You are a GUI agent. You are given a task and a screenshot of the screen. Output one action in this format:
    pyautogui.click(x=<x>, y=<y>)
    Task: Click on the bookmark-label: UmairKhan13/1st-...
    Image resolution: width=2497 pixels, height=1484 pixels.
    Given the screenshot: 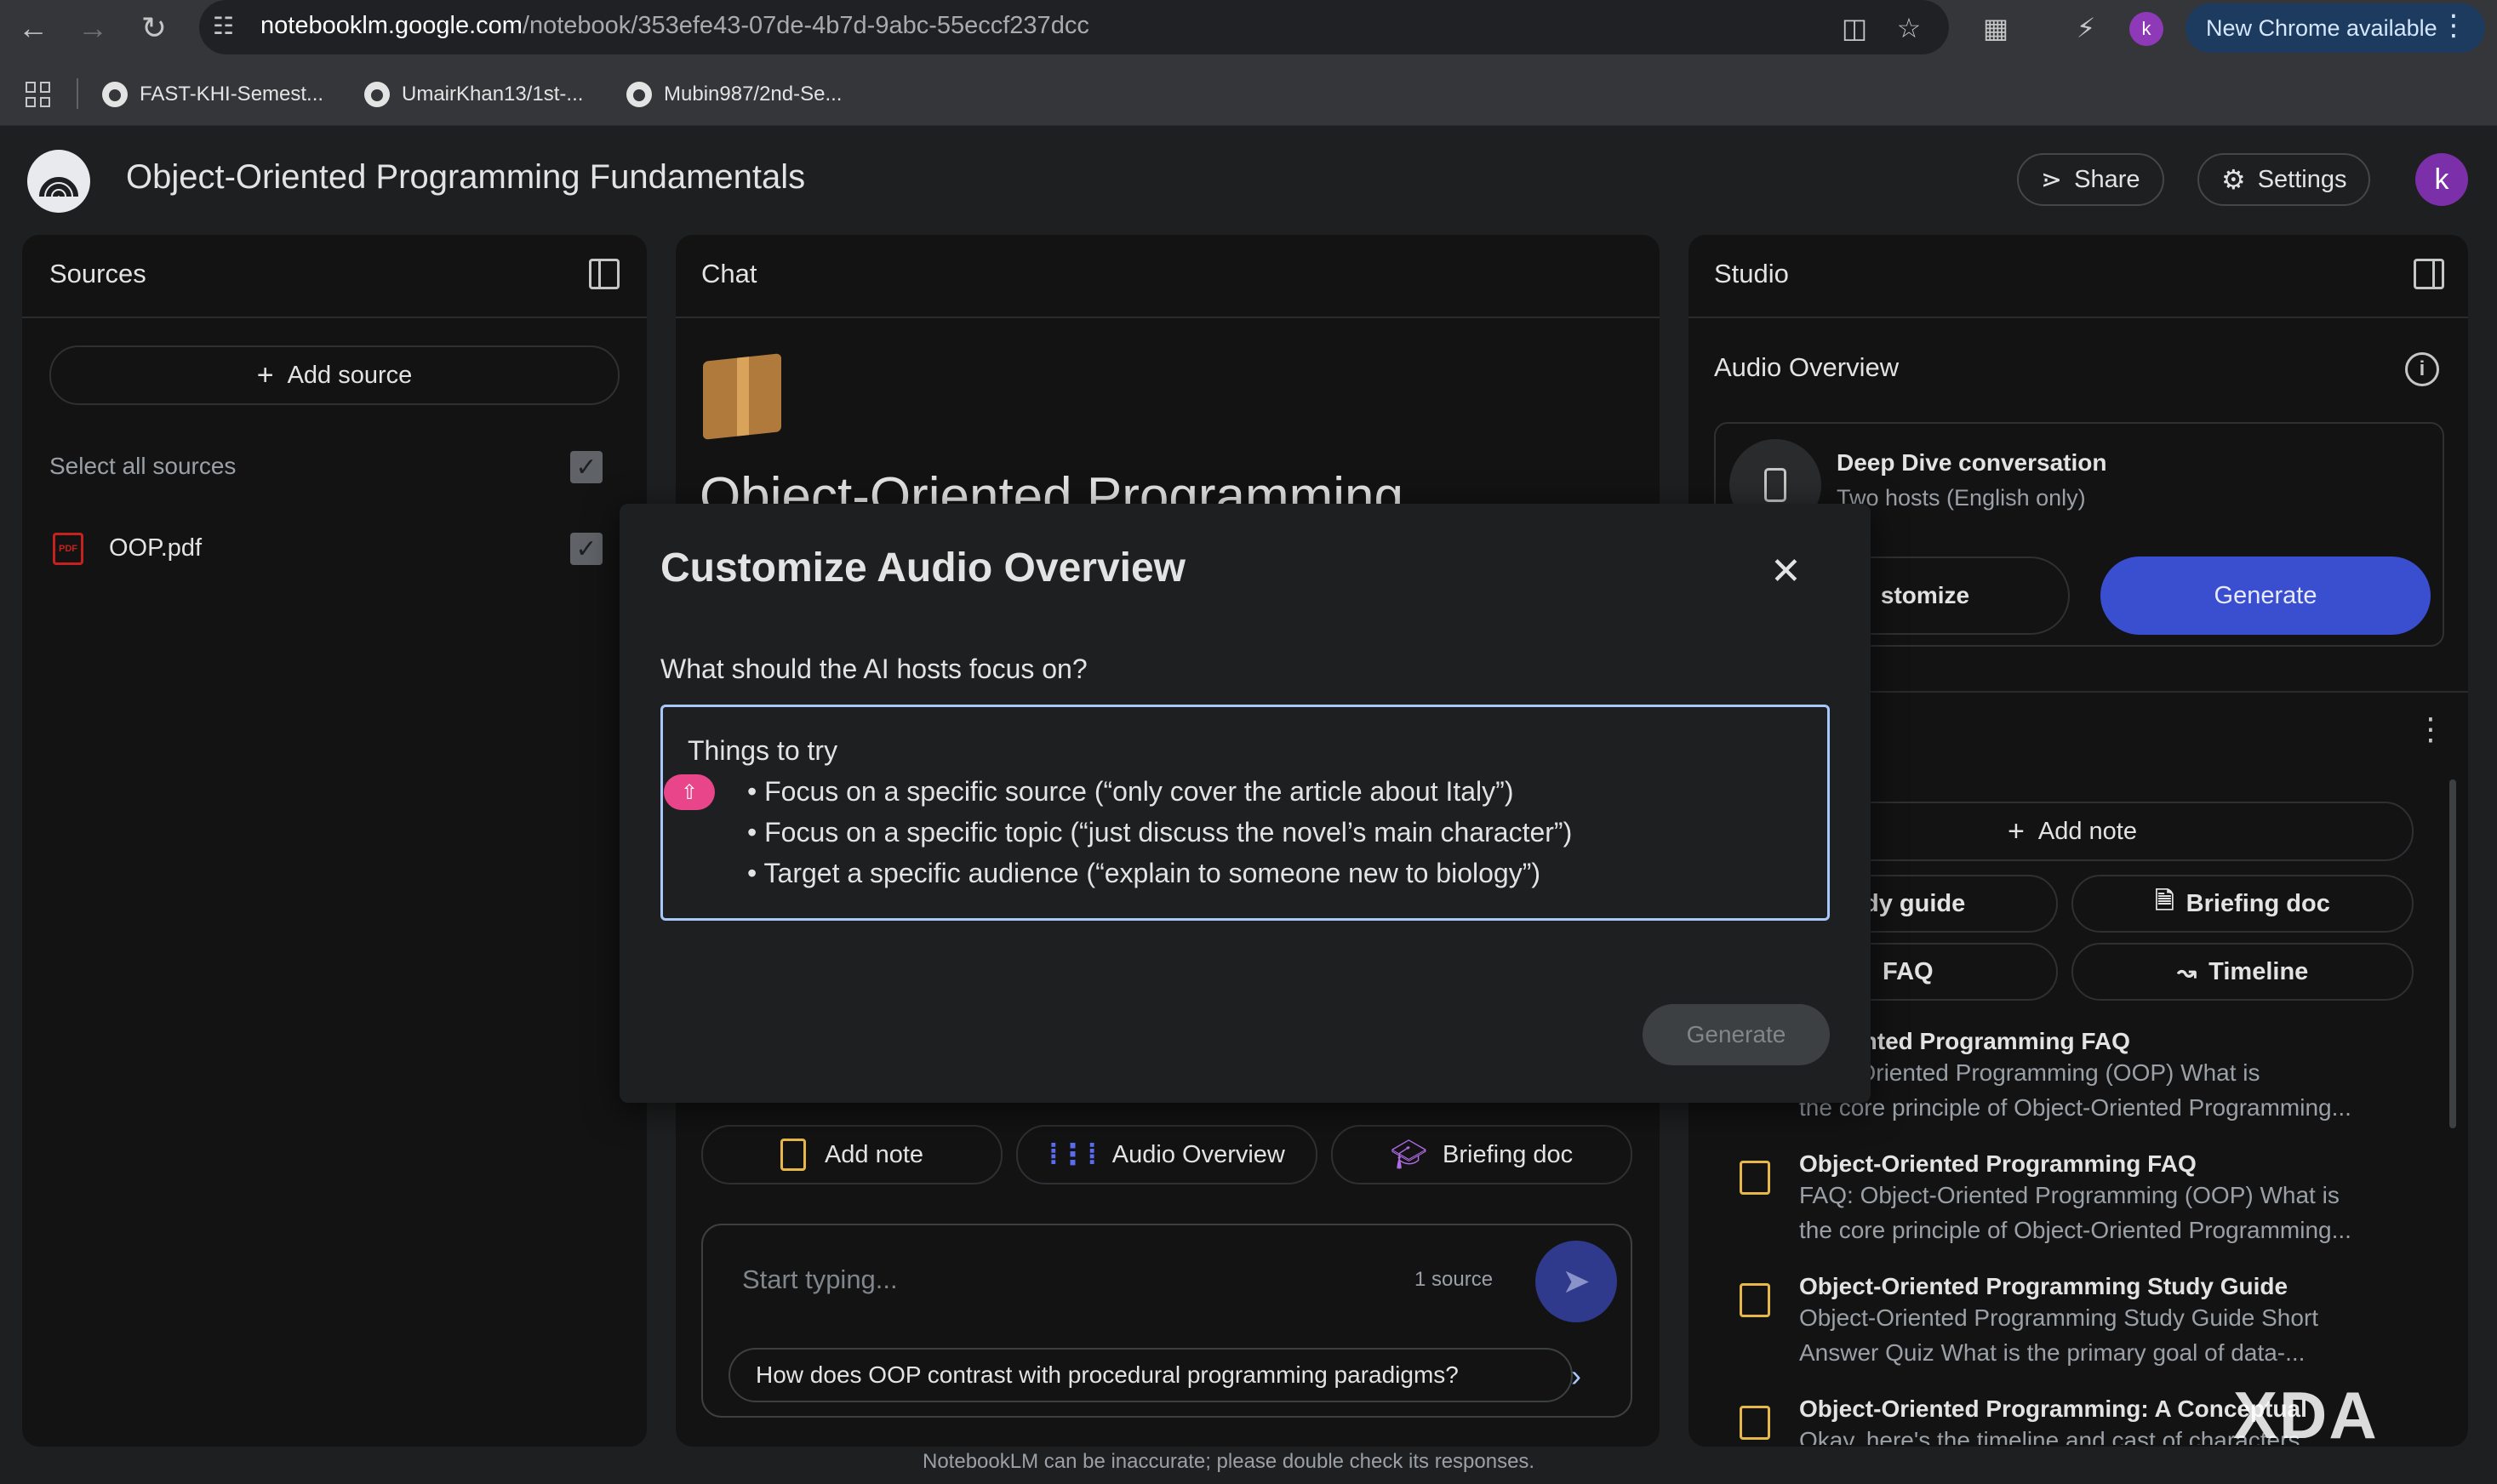 What is the action you would take?
    pyautogui.click(x=493, y=94)
    